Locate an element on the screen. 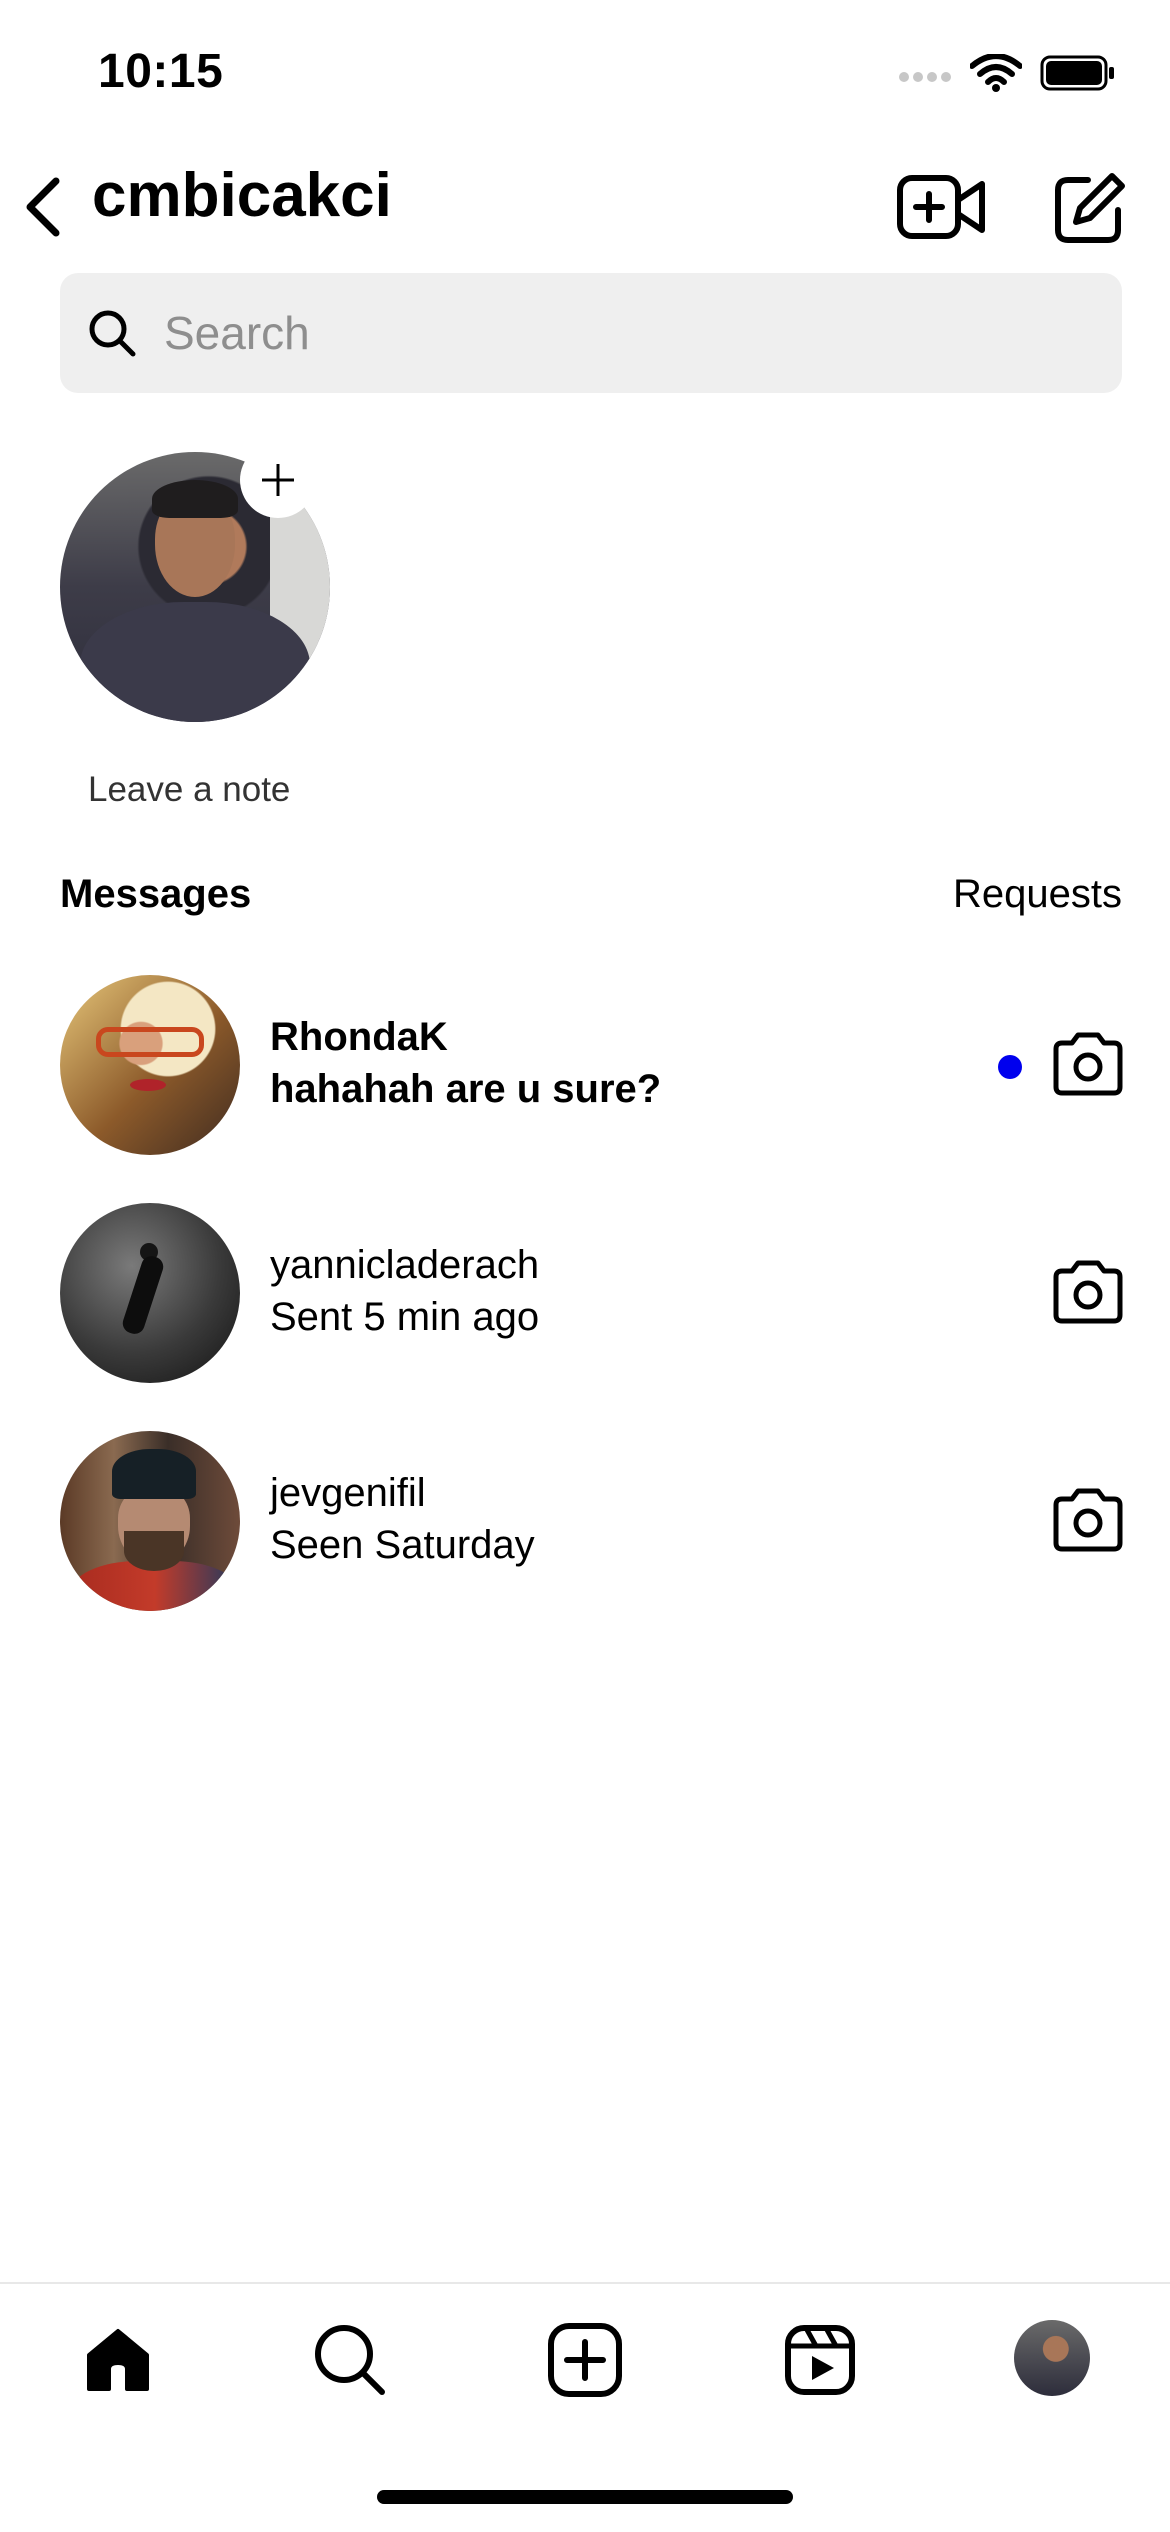  unread-dot is located at coordinates (1010, 1067).